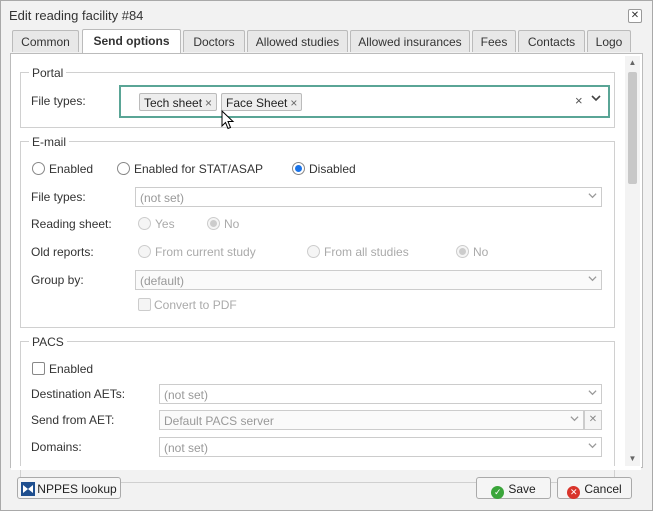 Image resolution: width=653 pixels, height=511 pixels. I want to click on dialog-title: Edit reading facility #84, so click(76, 15).